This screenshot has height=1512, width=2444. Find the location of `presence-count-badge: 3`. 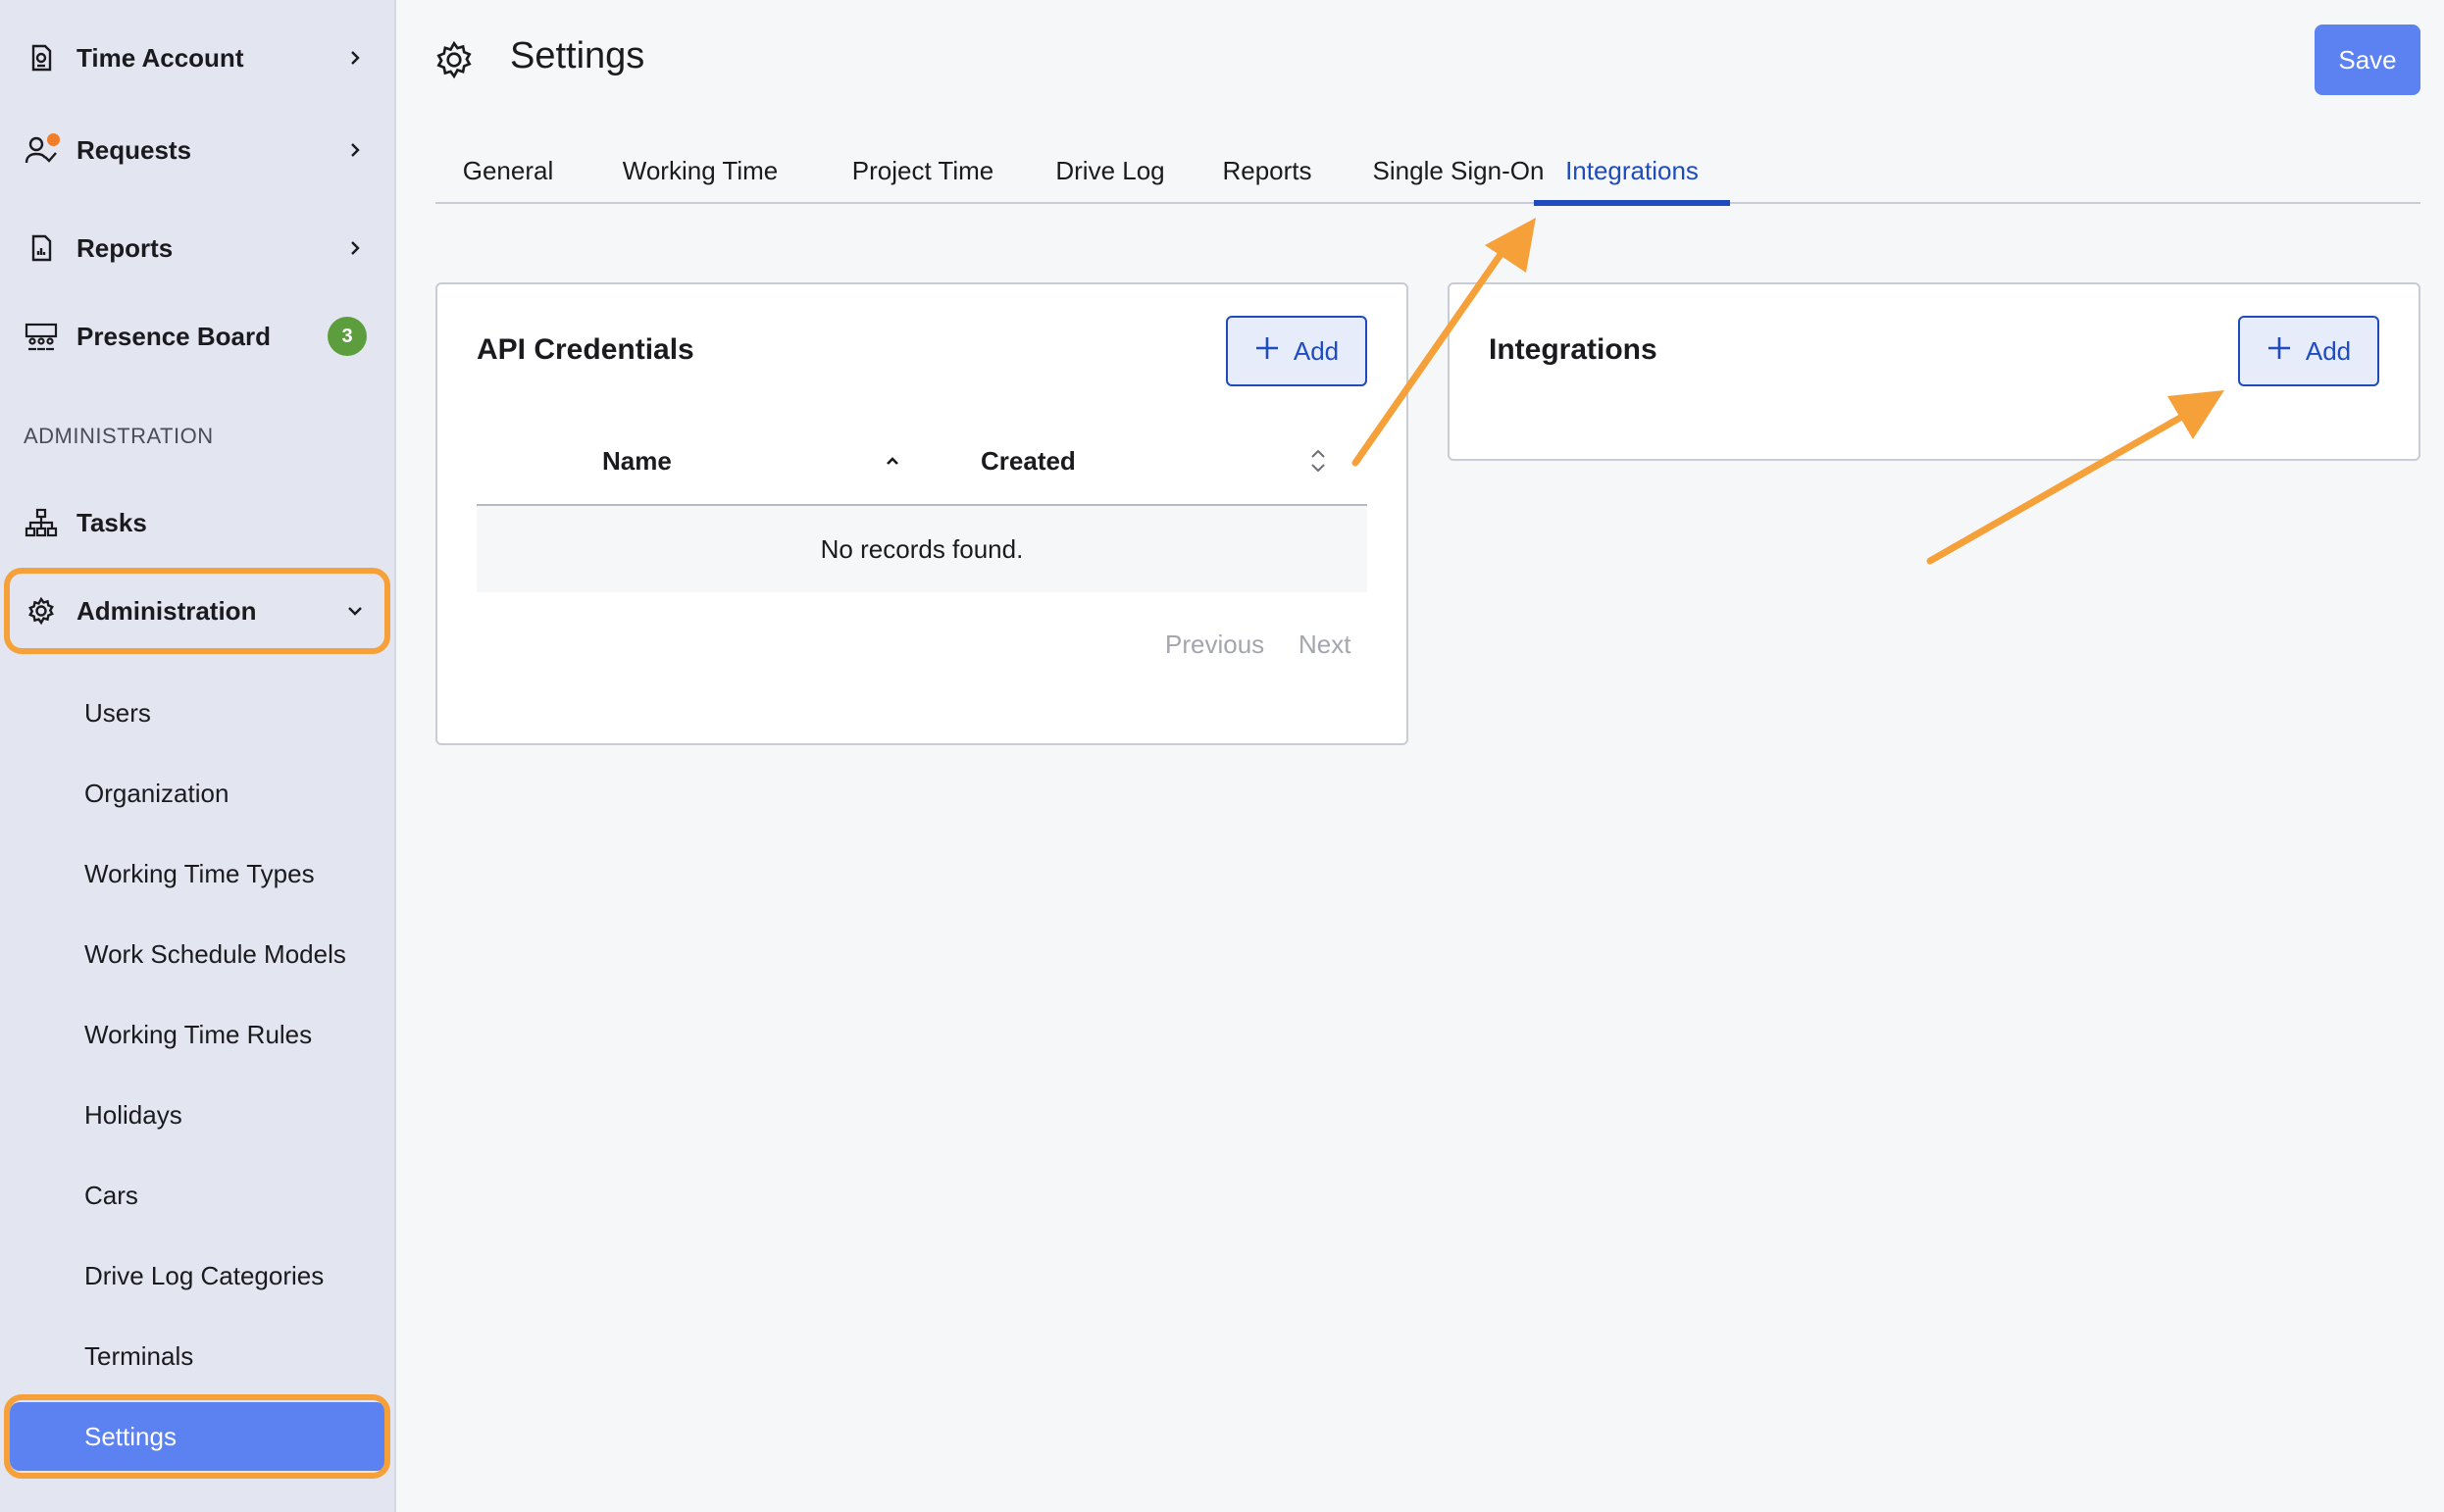

presence-count-badge: 3 is located at coordinates (348, 336).